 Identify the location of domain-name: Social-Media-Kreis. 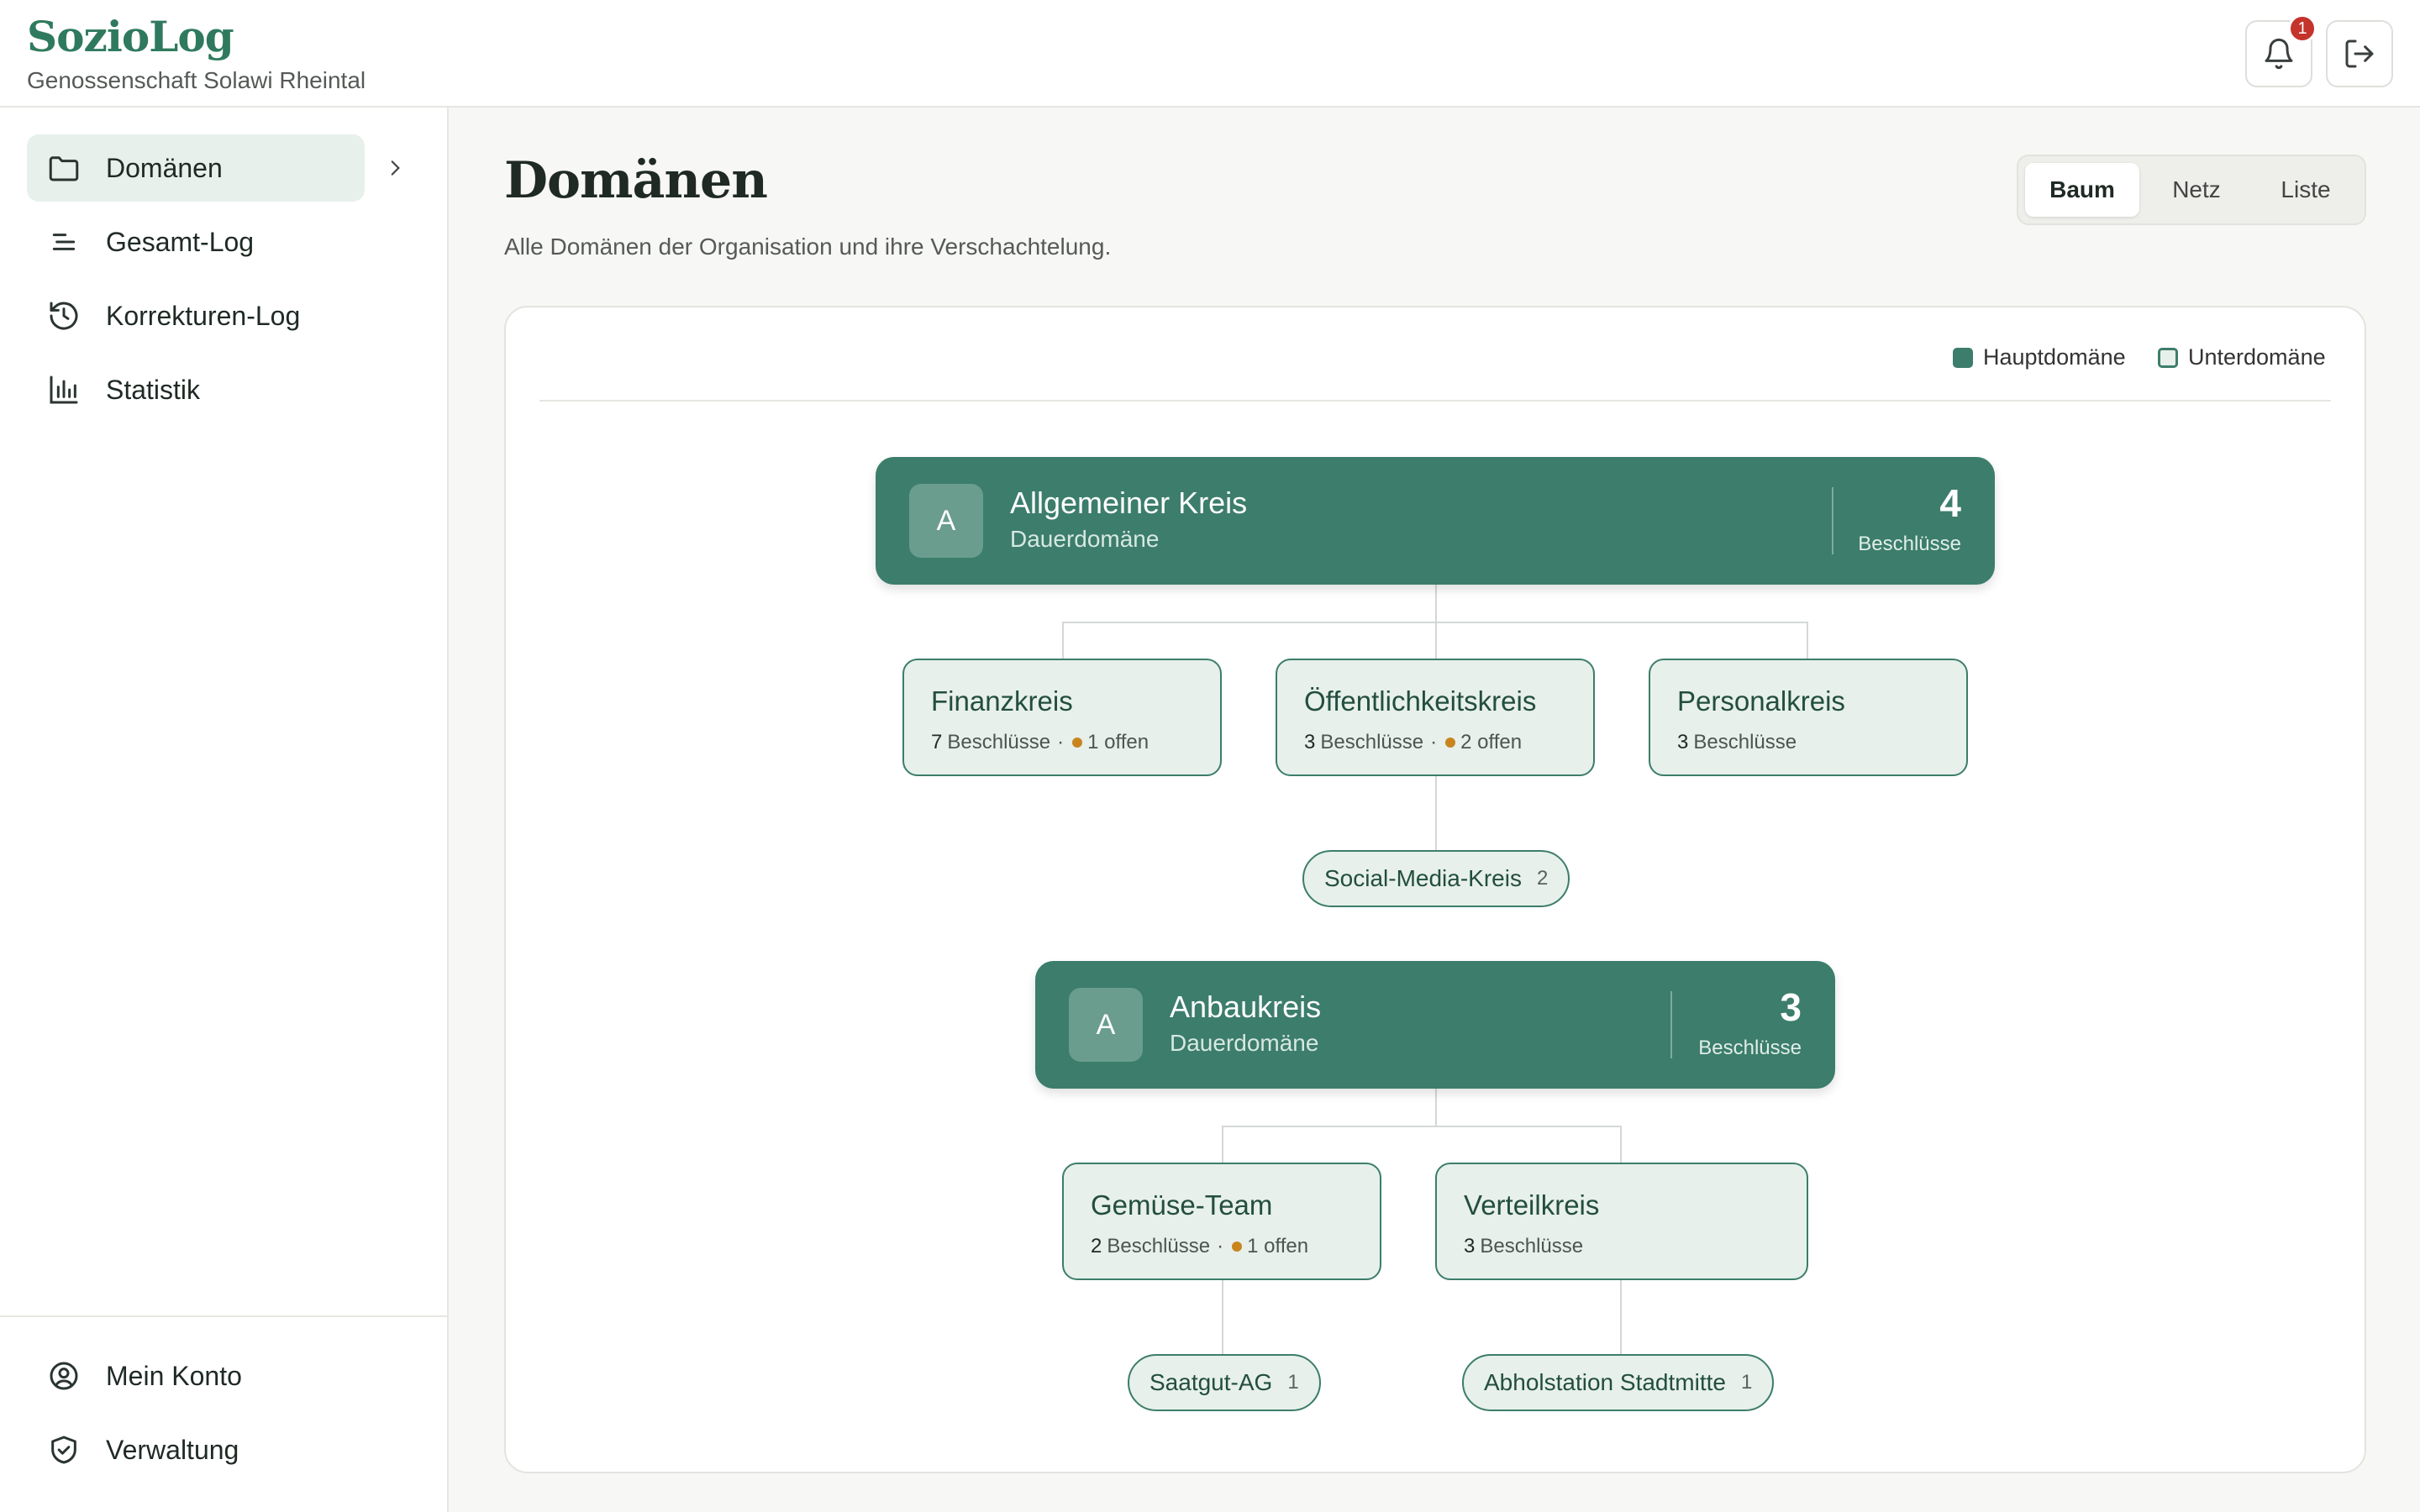
(1423, 878).